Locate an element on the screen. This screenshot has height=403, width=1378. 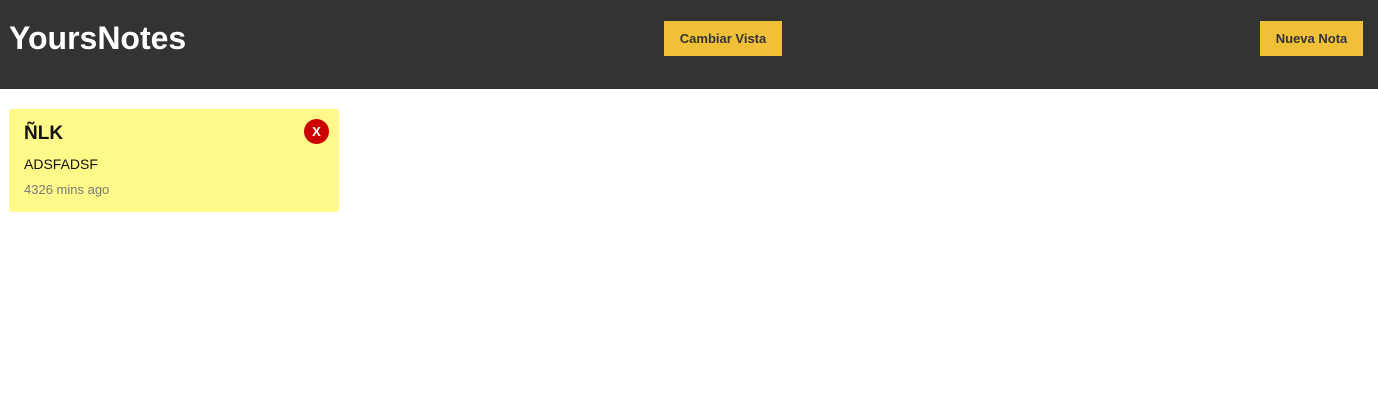
app-title: YoursNotes is located at coordinates (98, 38).